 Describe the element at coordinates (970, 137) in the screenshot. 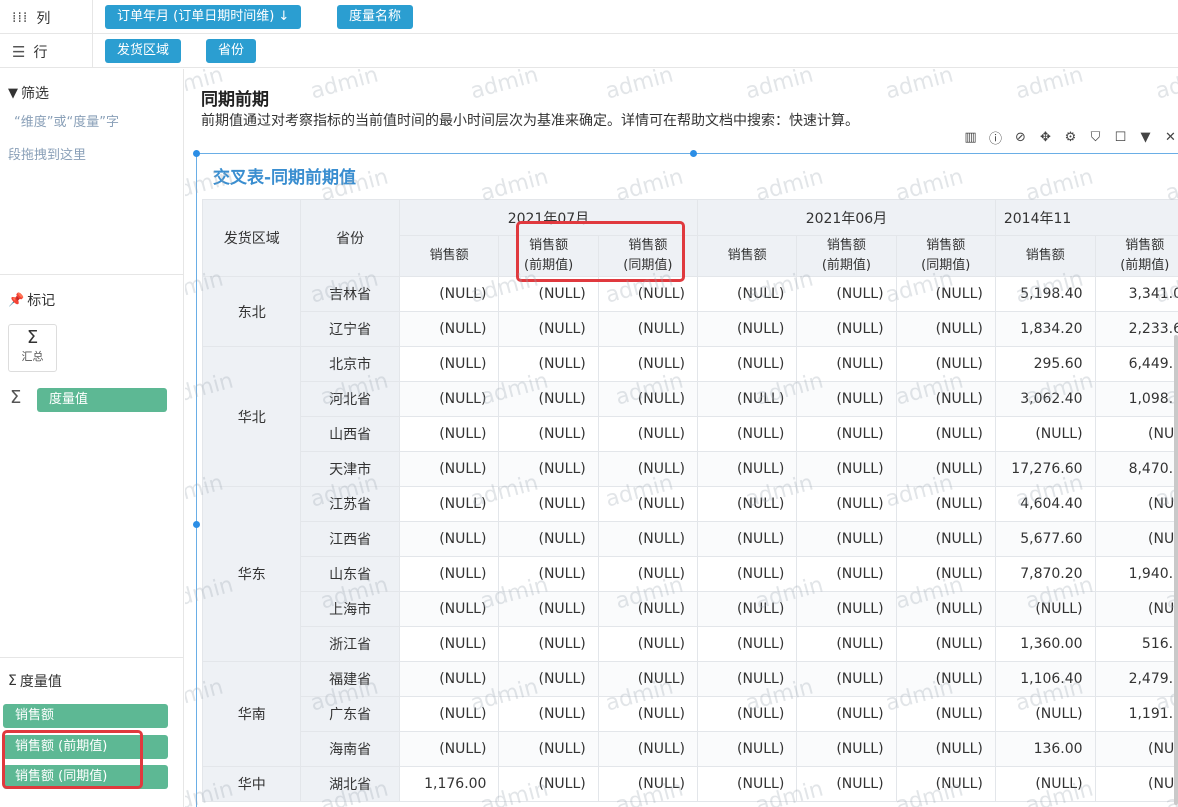

I see `chart-type-icon: ▥` at that location.